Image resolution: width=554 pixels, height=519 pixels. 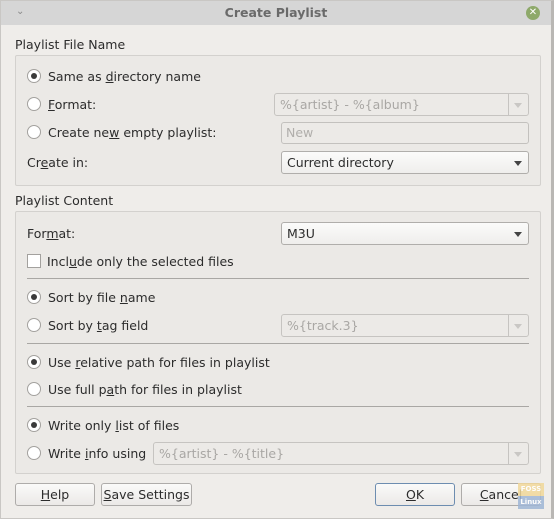 I want to click on radio-create-new-empty: Create new empty playlist:, so click(x=121, y=132).